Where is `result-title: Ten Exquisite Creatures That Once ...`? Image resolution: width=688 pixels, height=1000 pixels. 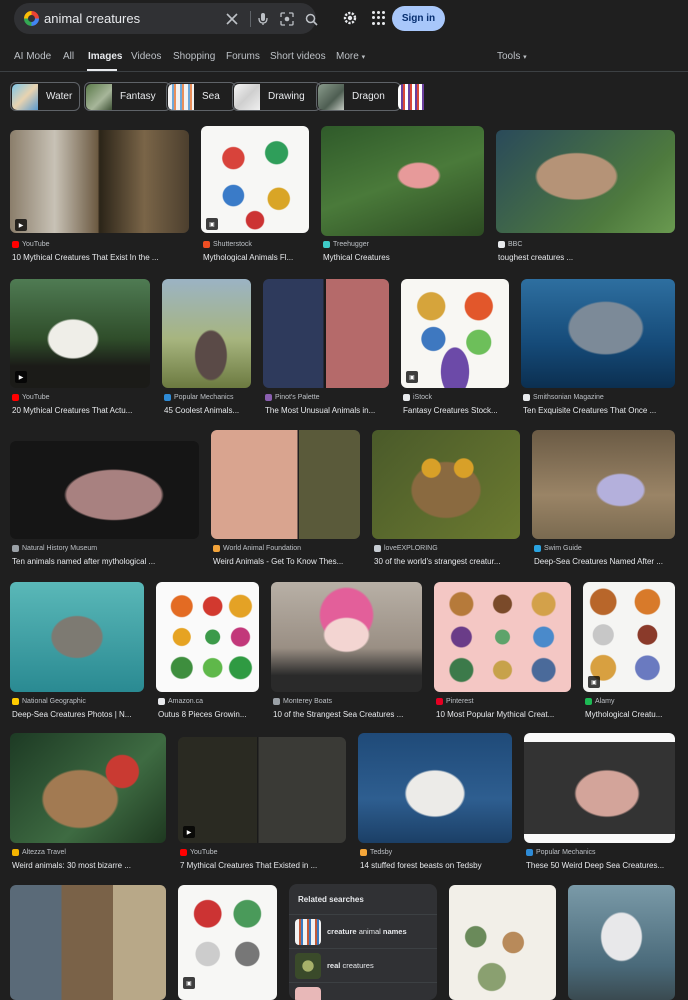 result-title: Ten Exquisite Creatures That Once ... is located at coordinates (590, 410).